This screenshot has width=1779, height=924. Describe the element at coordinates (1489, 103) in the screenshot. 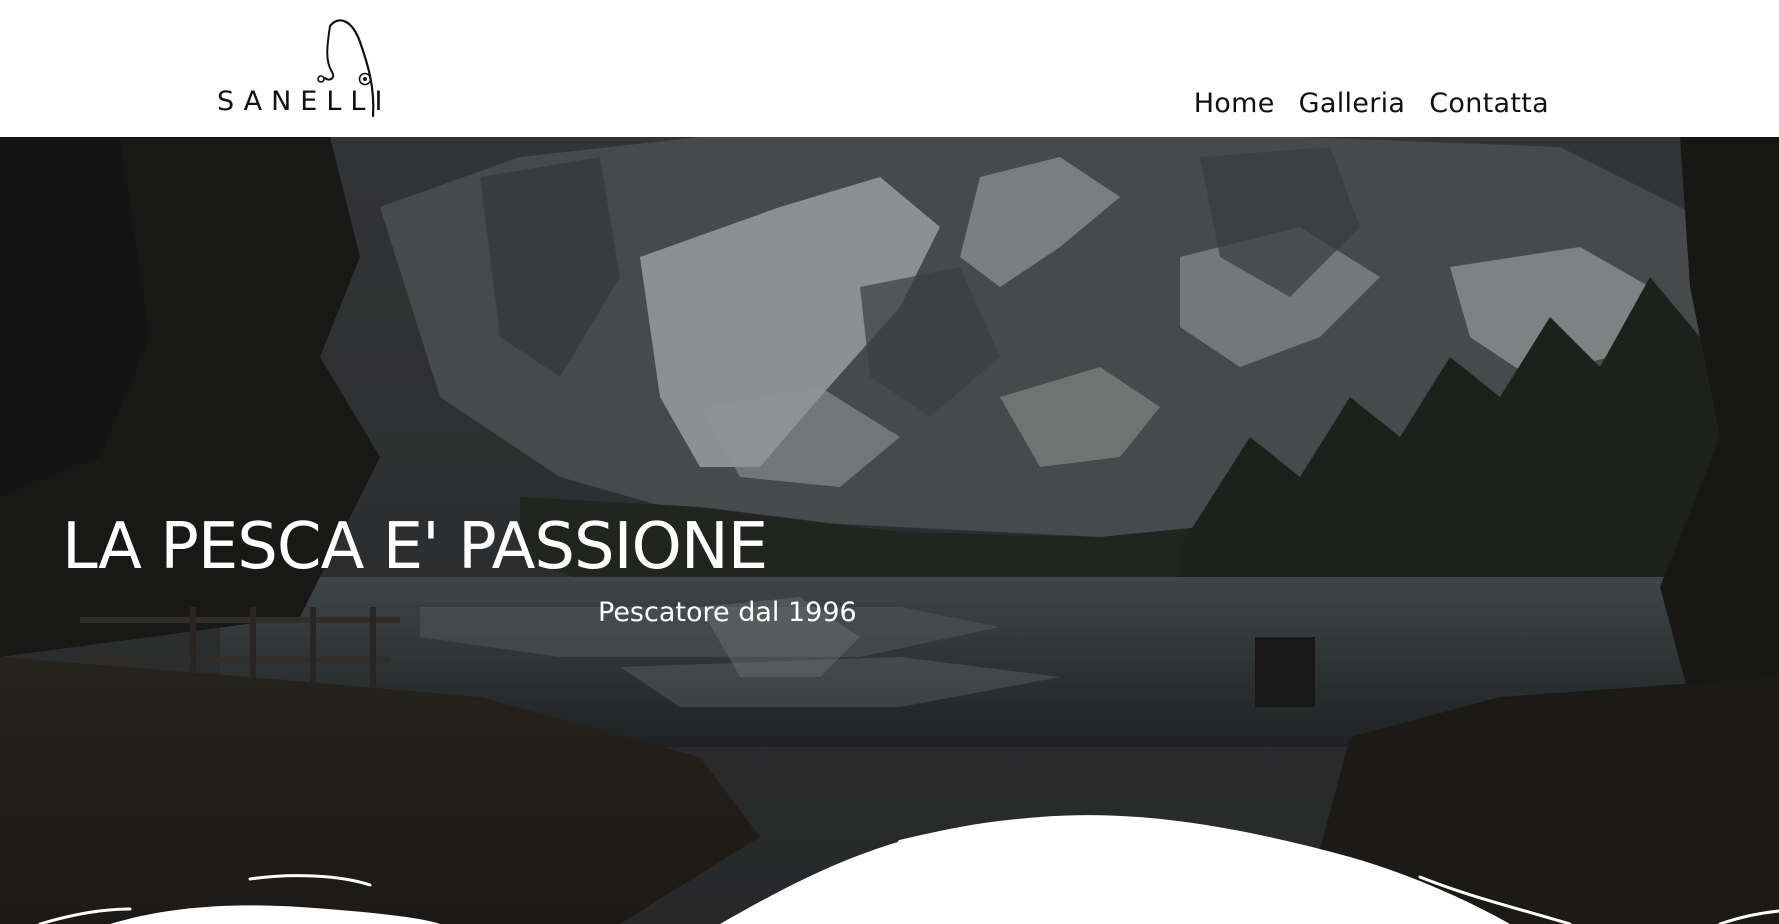

I see `nav-item-contatta: Contatta` at that location.